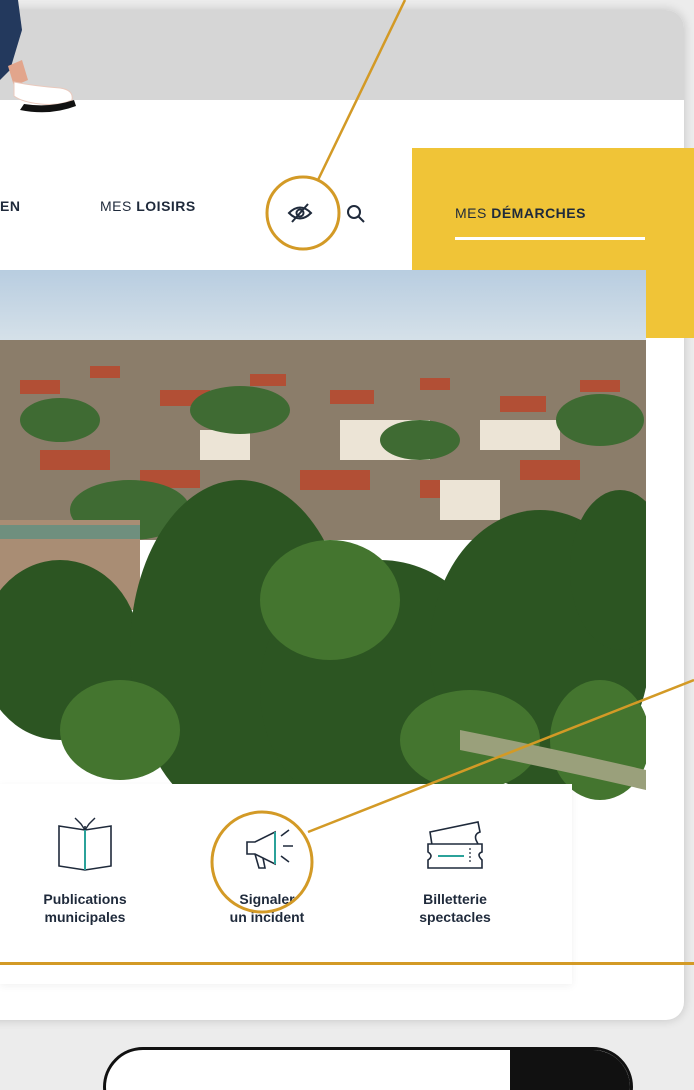 This screenshot has width=694, height=1090. I want to click on megaphone-icon, so click(269, 849).